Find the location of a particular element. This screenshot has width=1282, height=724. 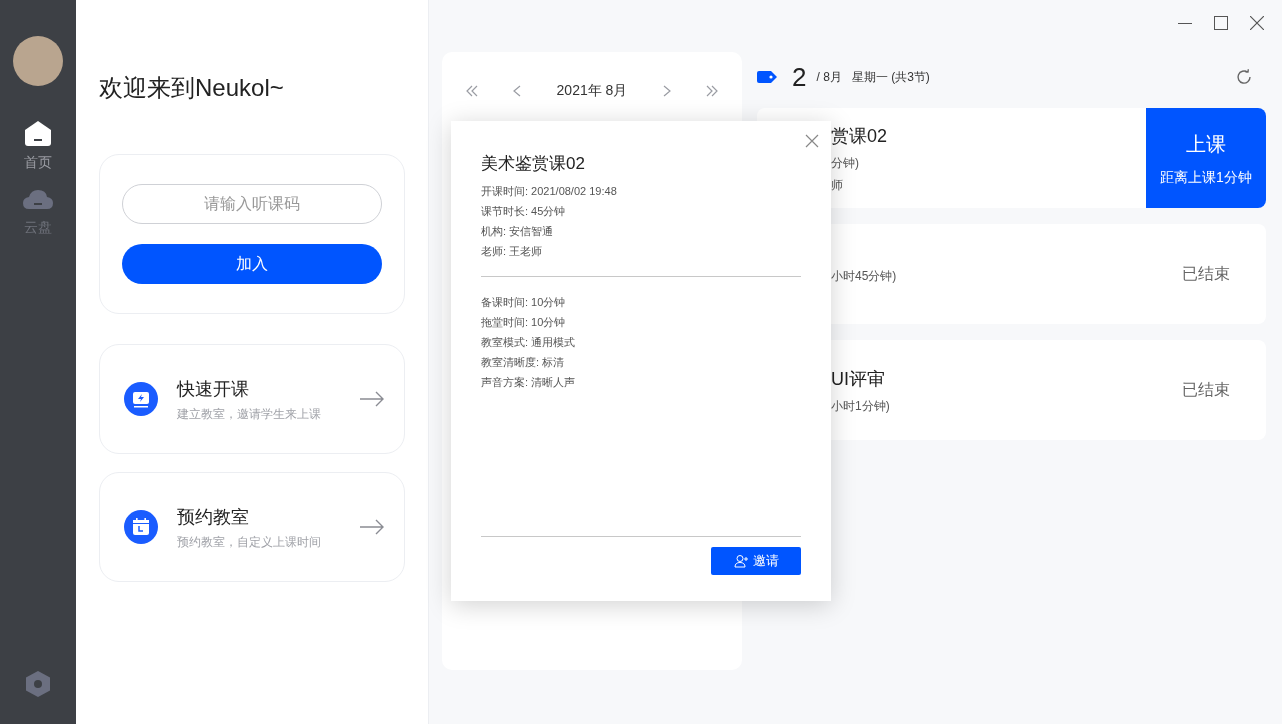

dialog-title: 美术鉴赏课02 is located at coordinates (533, 164).